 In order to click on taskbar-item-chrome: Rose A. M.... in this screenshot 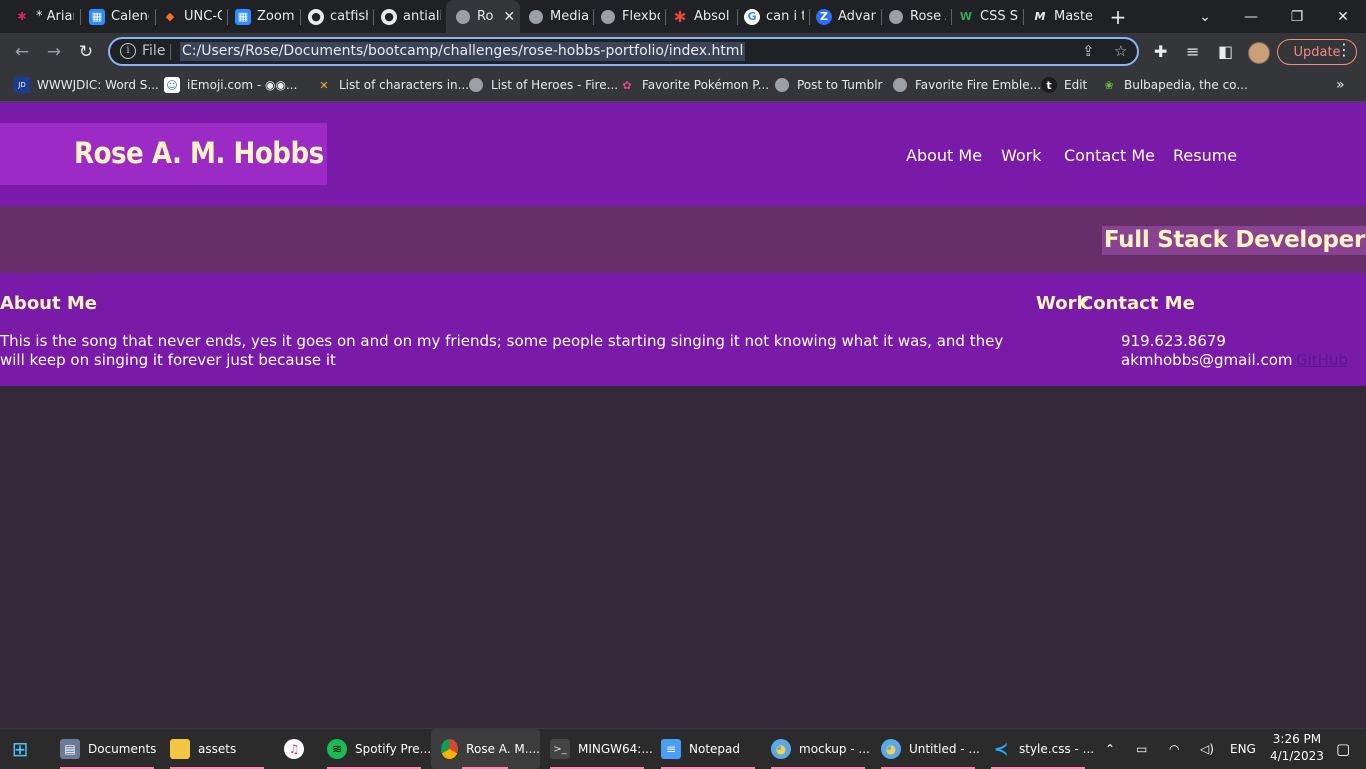, I will do `click(485, 749)`.